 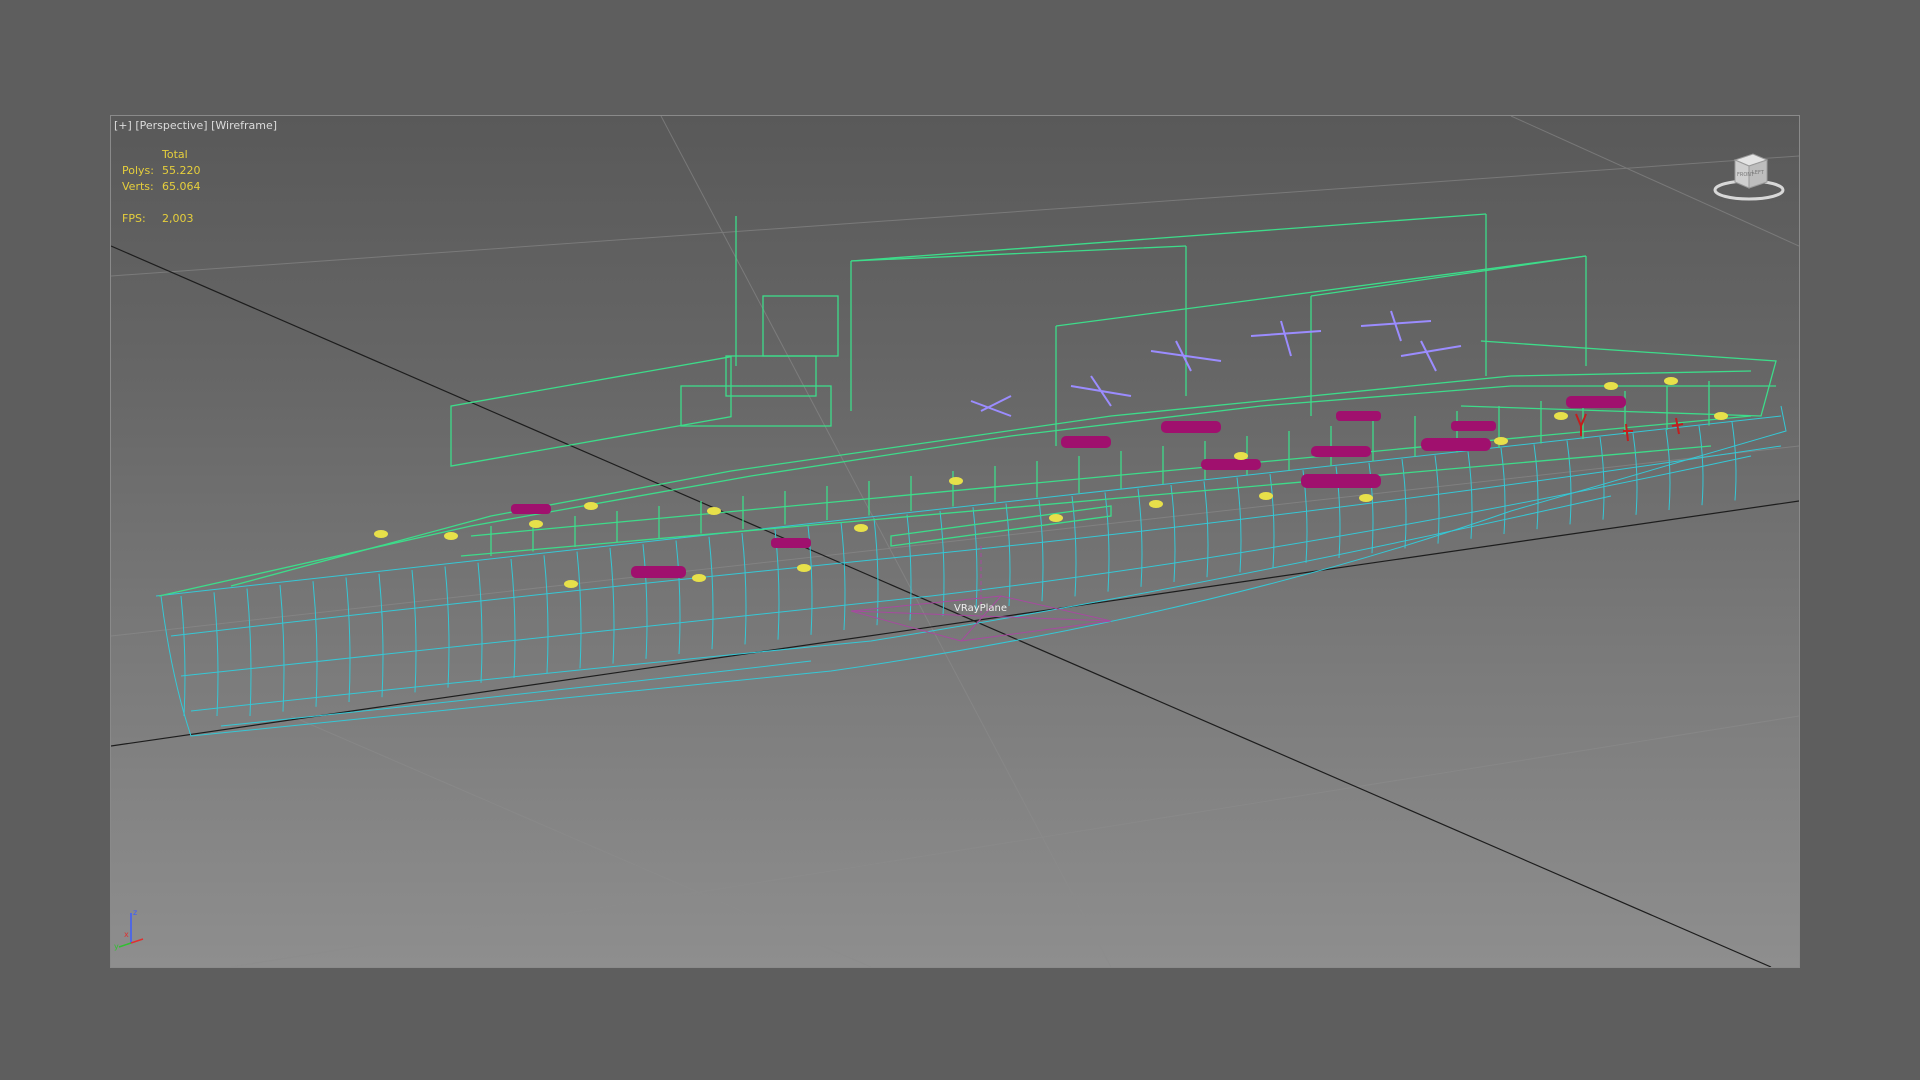 What do you see at coordinates (1749, 176) in the screenshot?
I see `viewcube-navigator: FRONT LEFT` at bounding box center [1749, 176].